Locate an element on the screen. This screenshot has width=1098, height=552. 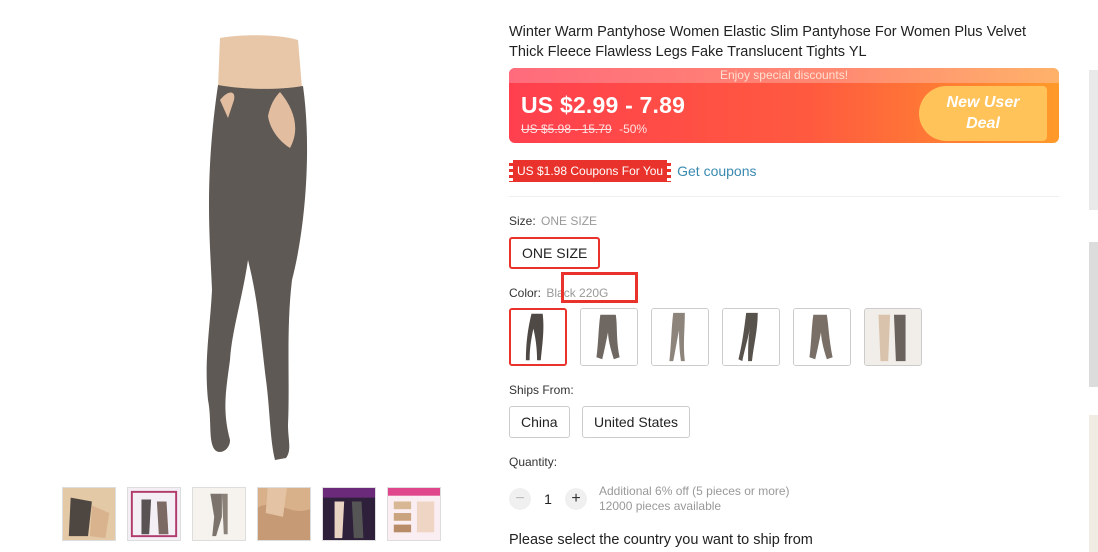
bulk-discount-text: Additional 6% off (5 pieces or more) is located at coordinates (694, 491).